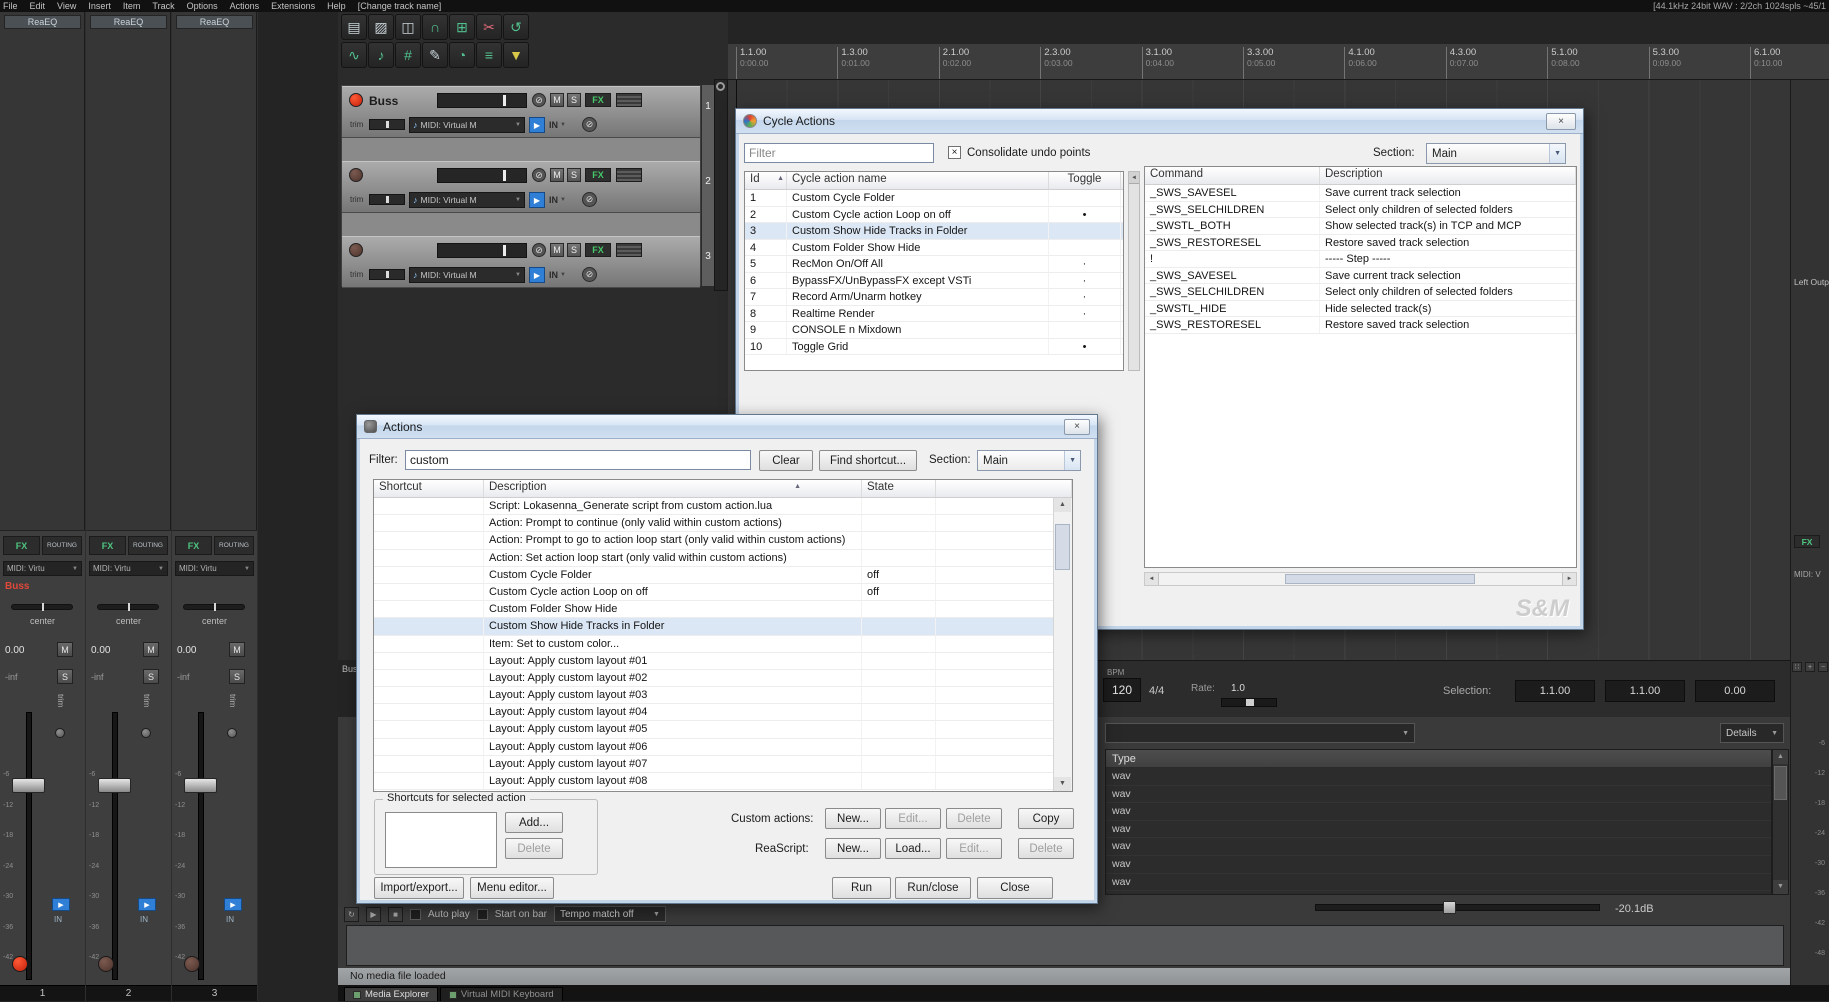 Image resolution: width=1829 pixels, height=1002 pixels. I want to click on column-header-id: Id ▲, so click(766, 180).